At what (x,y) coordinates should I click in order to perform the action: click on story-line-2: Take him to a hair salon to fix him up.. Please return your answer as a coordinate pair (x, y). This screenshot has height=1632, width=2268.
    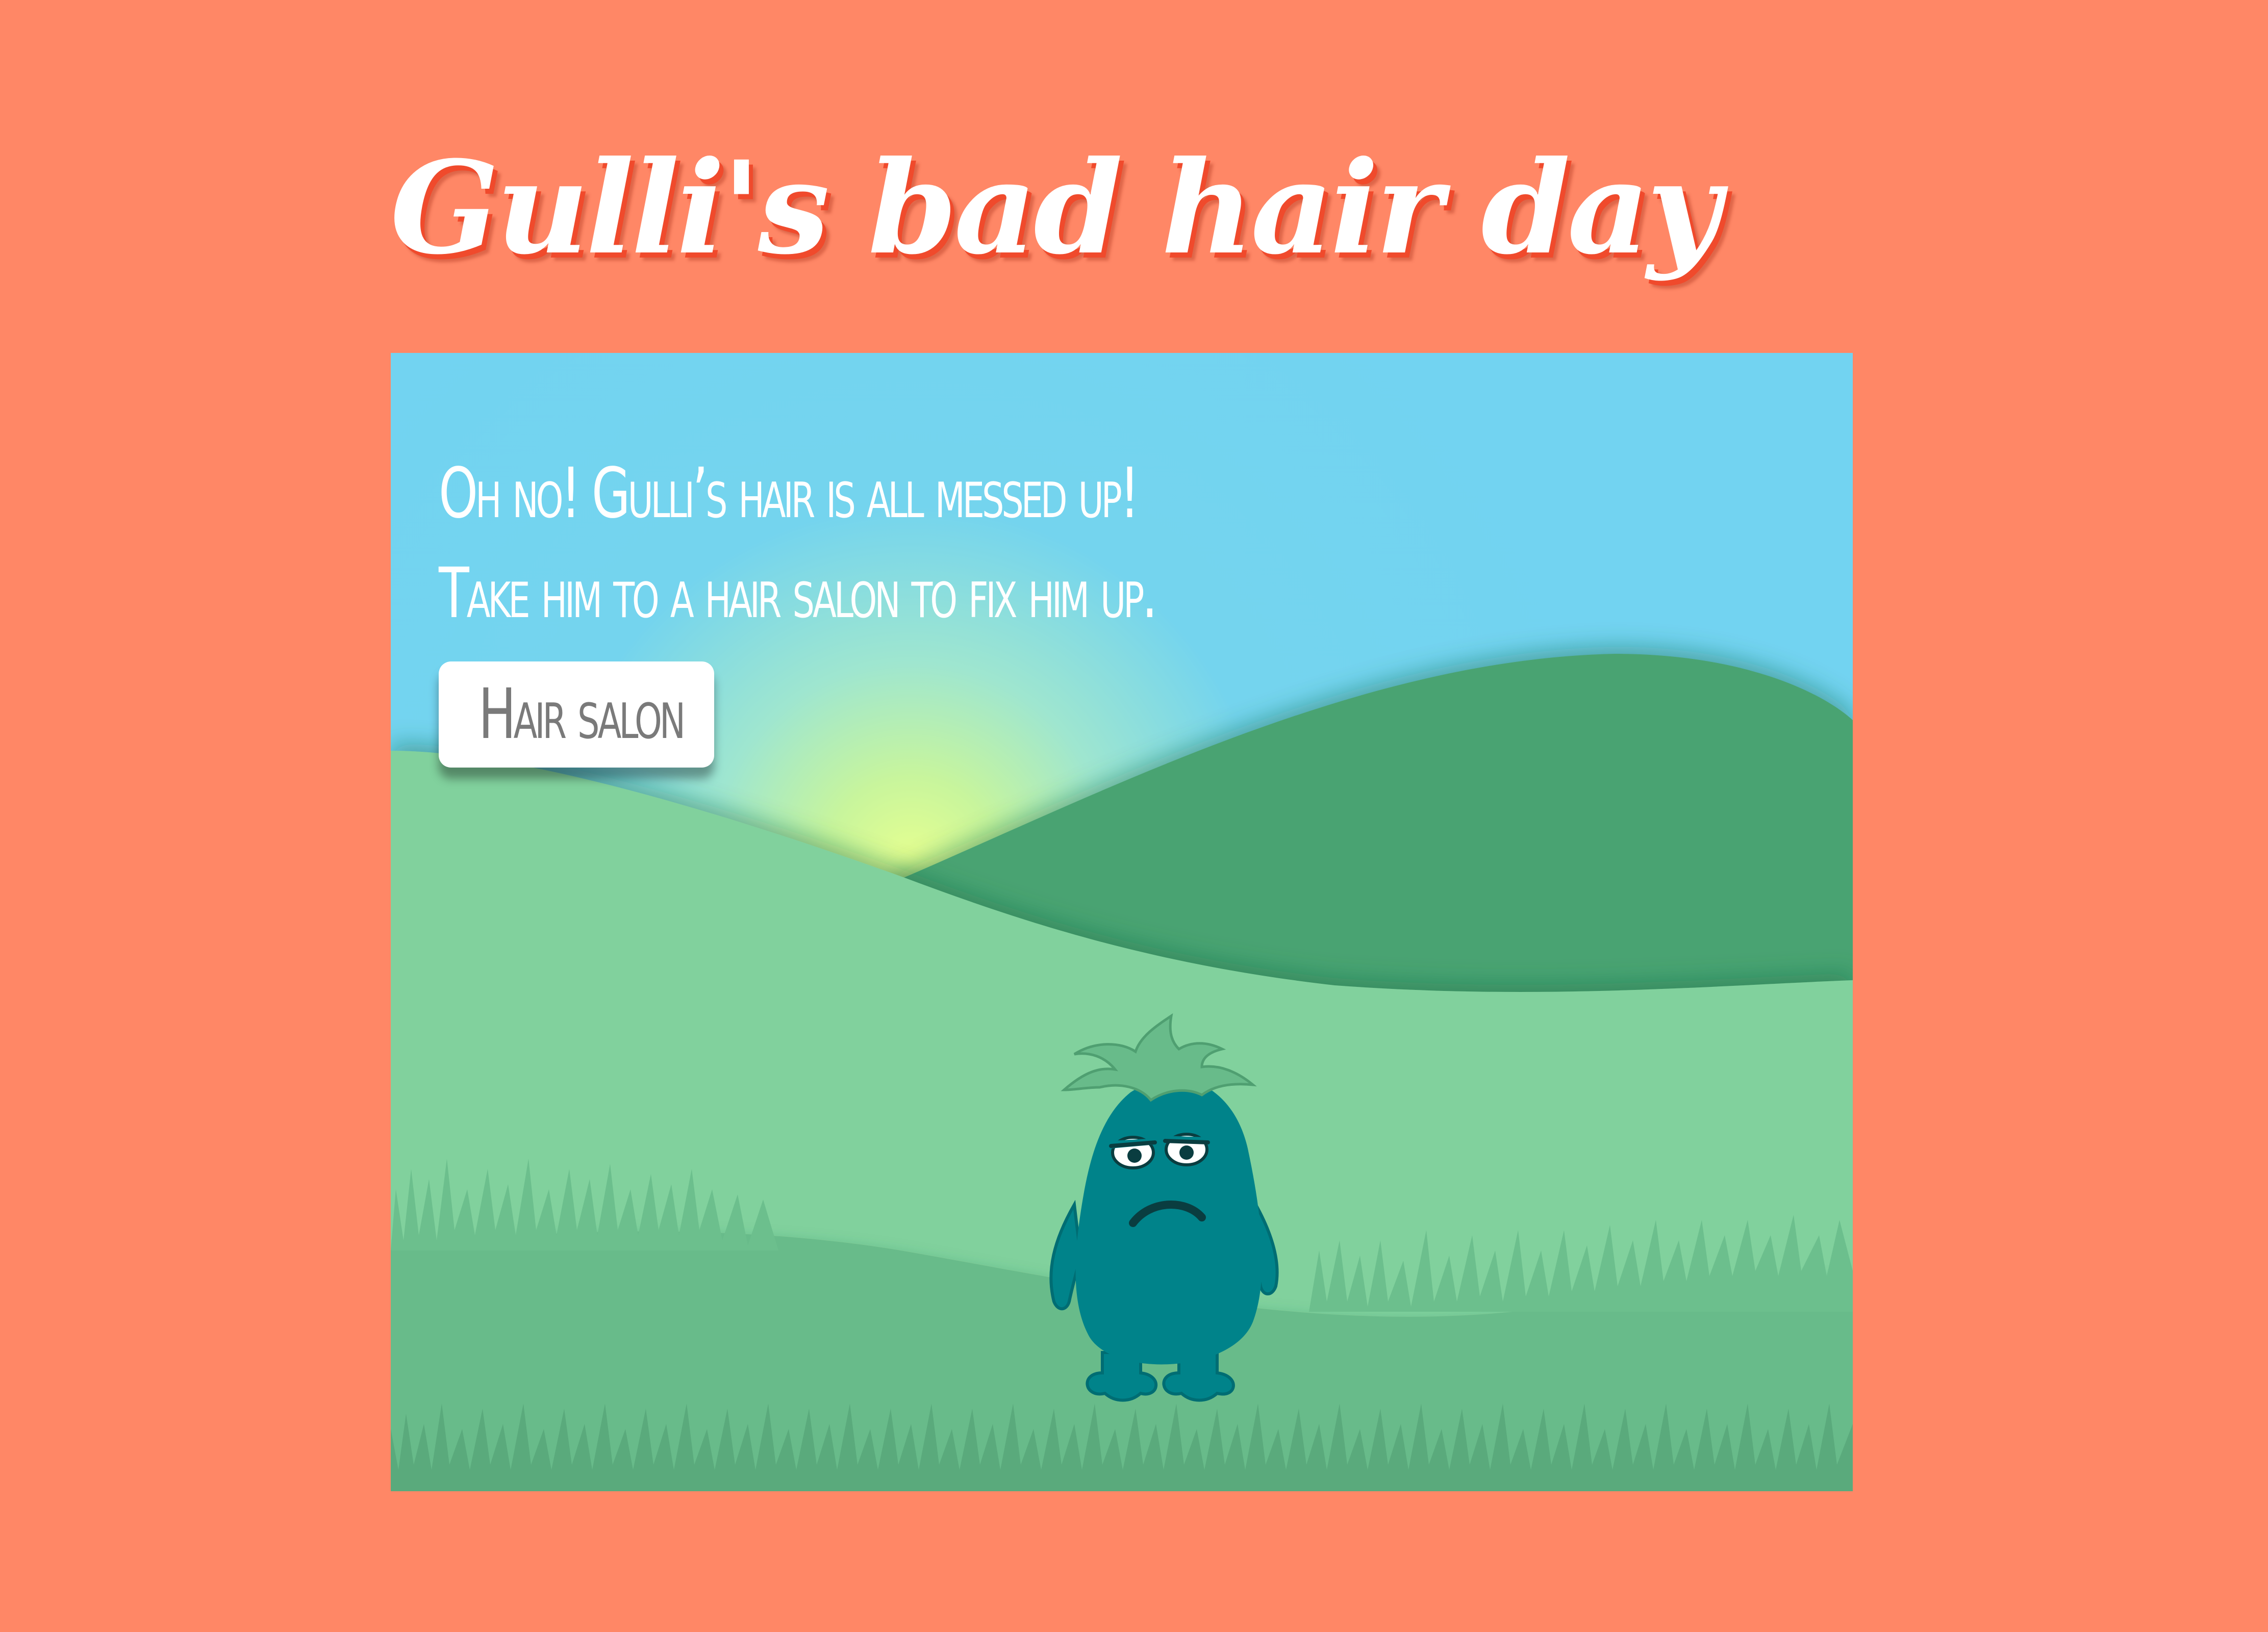
    Looking at the image, I should click on (798, 593).